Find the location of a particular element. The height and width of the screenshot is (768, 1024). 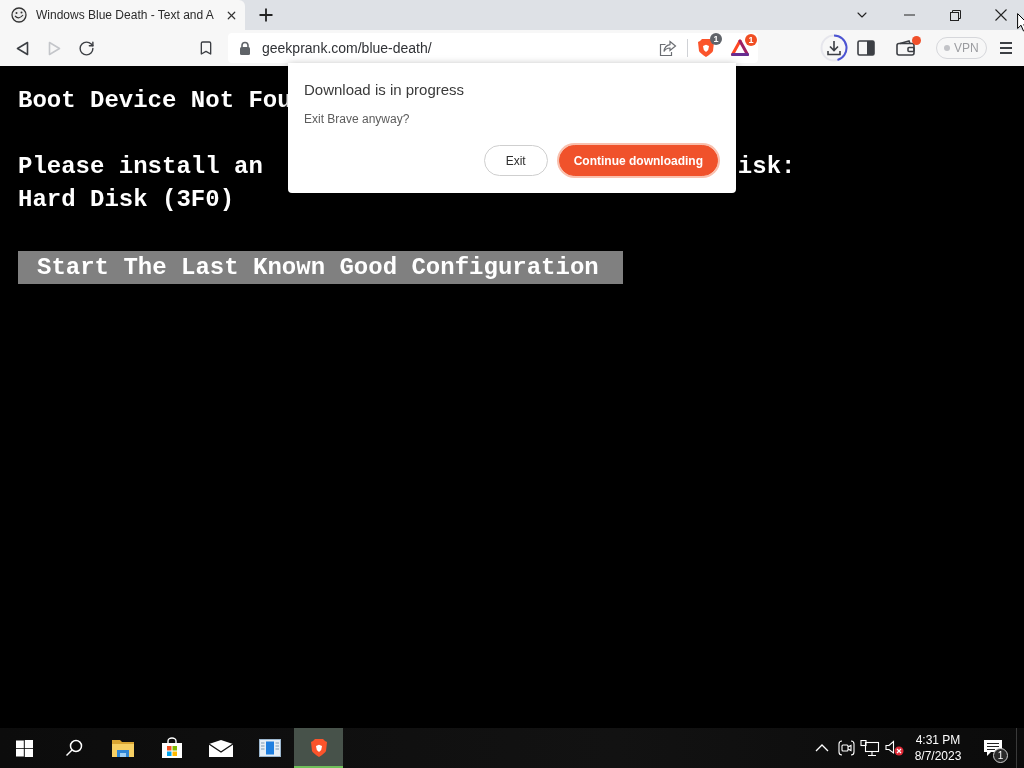

url-field: geekprank.com/blue-death/ is located at coordinates (460, 48).